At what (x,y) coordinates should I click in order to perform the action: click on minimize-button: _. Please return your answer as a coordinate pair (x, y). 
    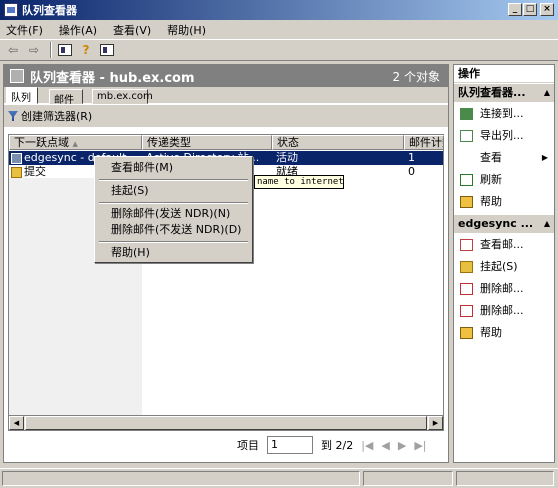
    Looking at the image, I should click on (515, 9).